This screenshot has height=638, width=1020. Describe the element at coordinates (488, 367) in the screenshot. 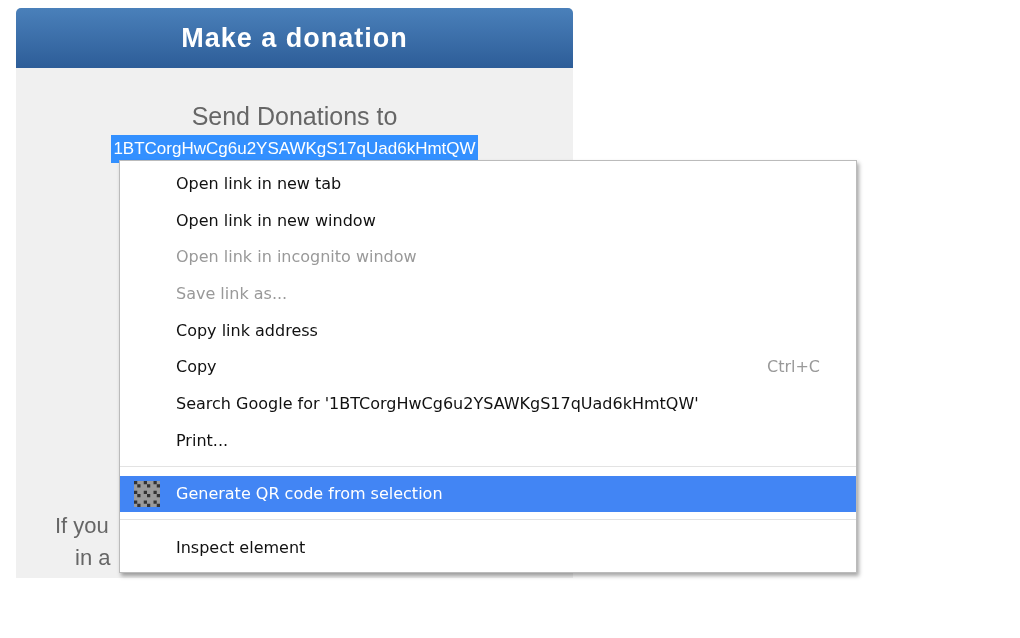

I see `menu-item: Copy Ctrl+C` at that location.